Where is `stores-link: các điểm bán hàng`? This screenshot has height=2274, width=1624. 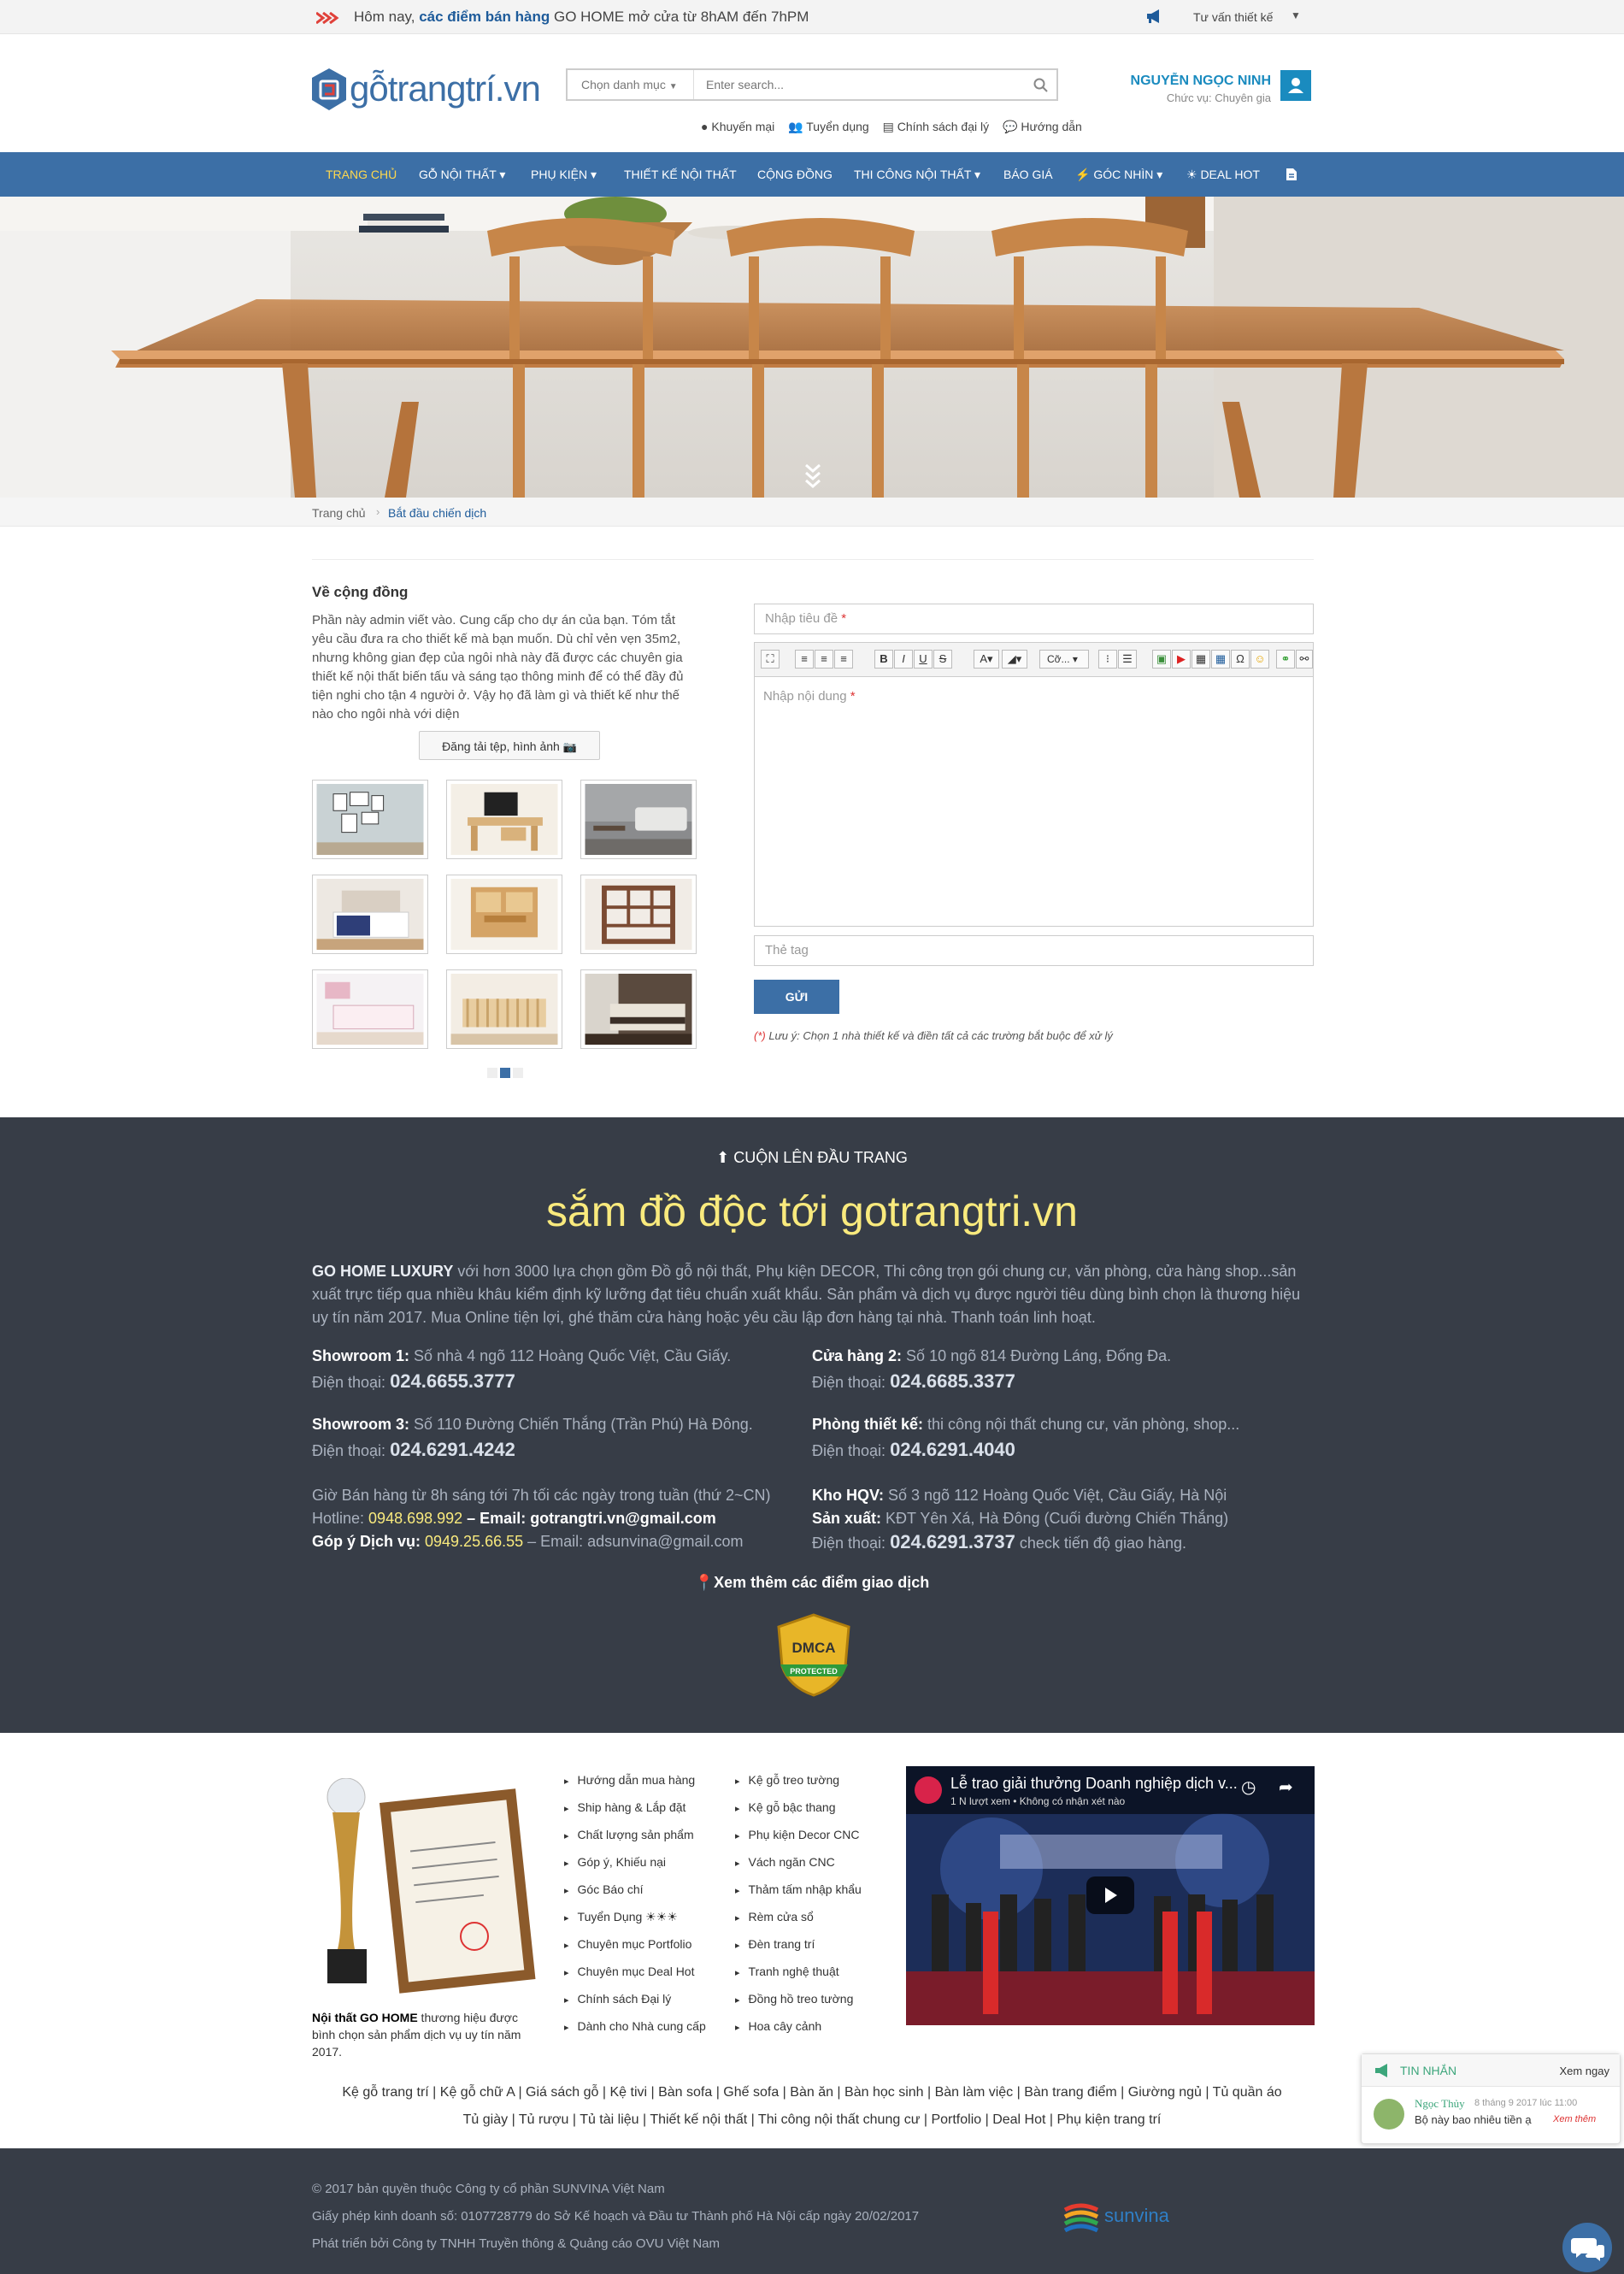
stores-link: các điểm bán hàng is located at coordinates (485, 17).